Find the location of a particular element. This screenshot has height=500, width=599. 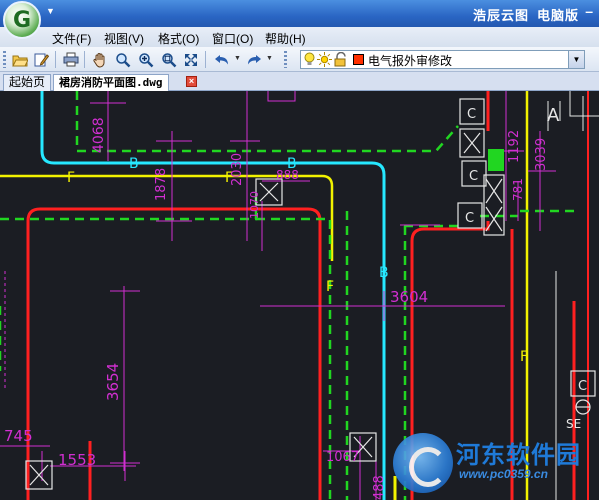

dim-888: 888 is located at coordinates (287, 175).